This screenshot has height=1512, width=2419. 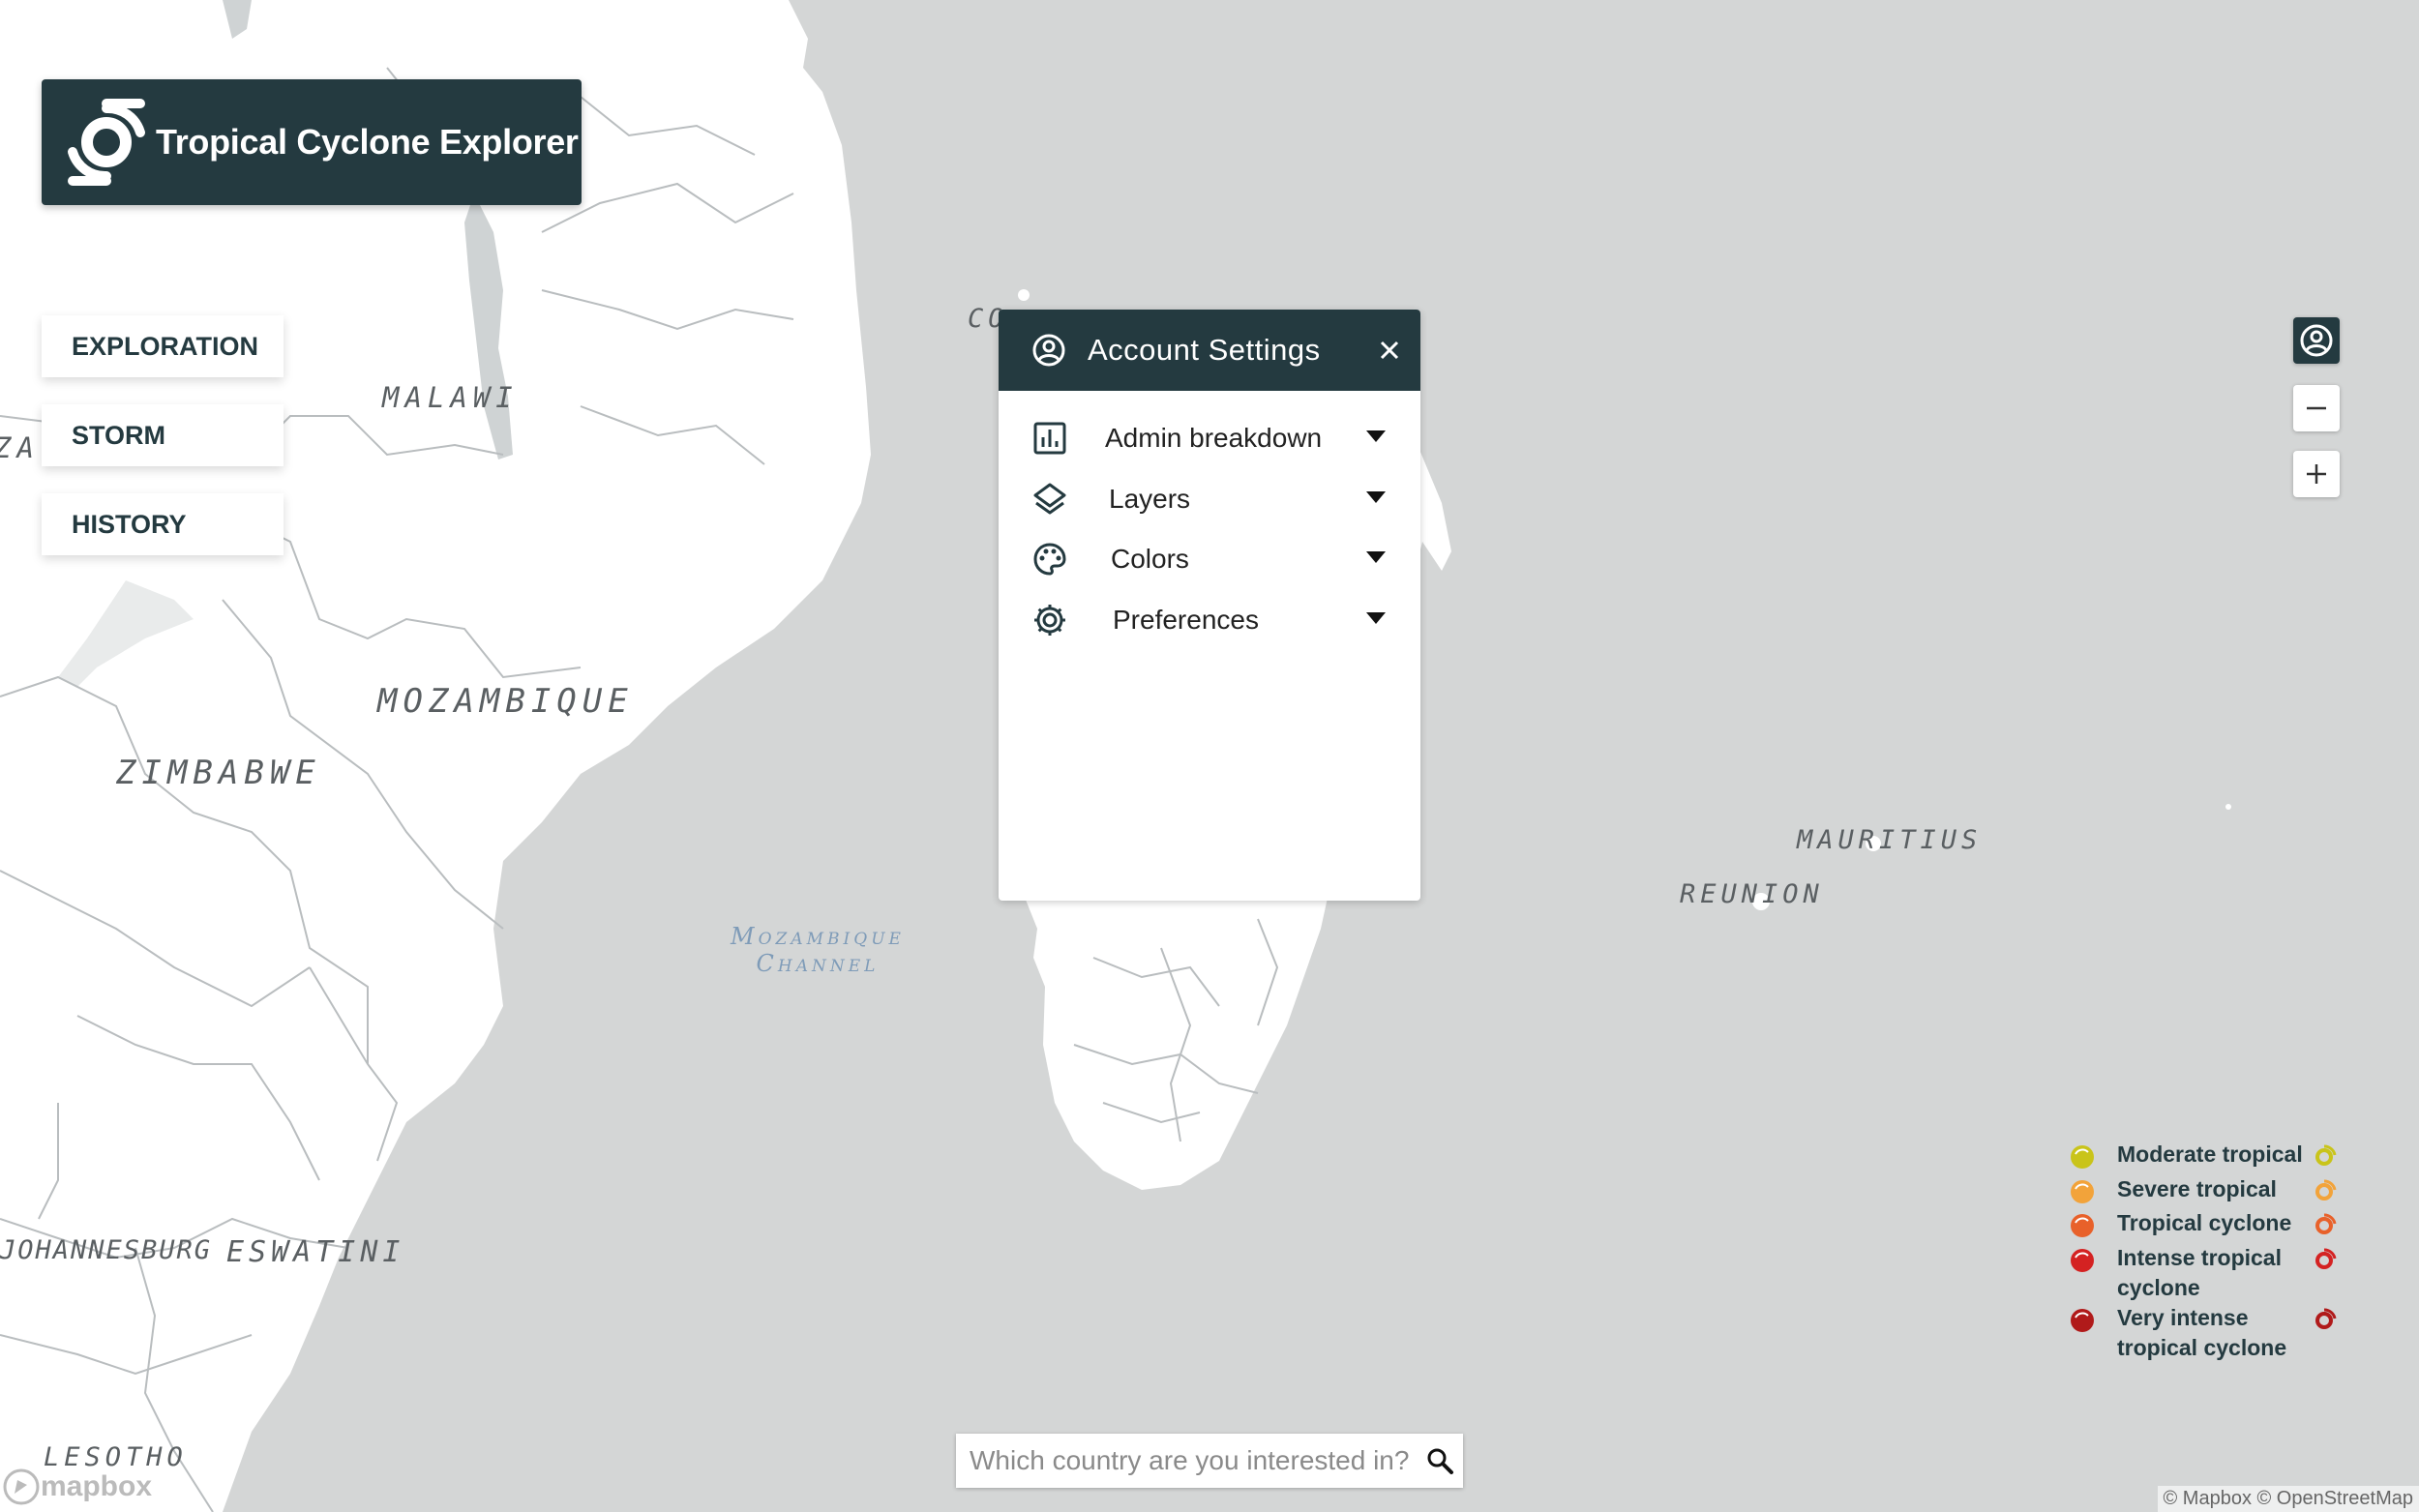 I want to click on panel-row-layers: Layers, so click(x=1215, y=499).